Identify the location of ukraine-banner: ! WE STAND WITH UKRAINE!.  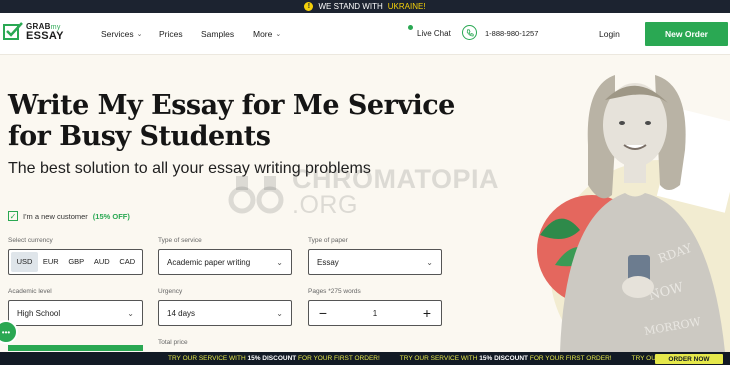
(365, 6).